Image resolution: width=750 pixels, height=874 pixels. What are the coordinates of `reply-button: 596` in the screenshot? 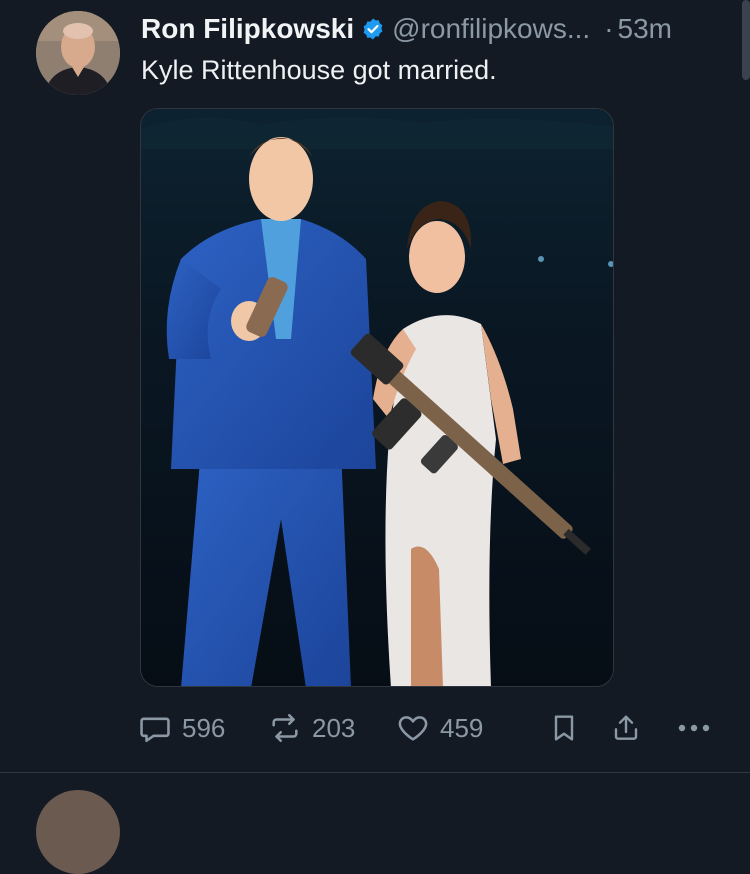 It's located at (181, 728).